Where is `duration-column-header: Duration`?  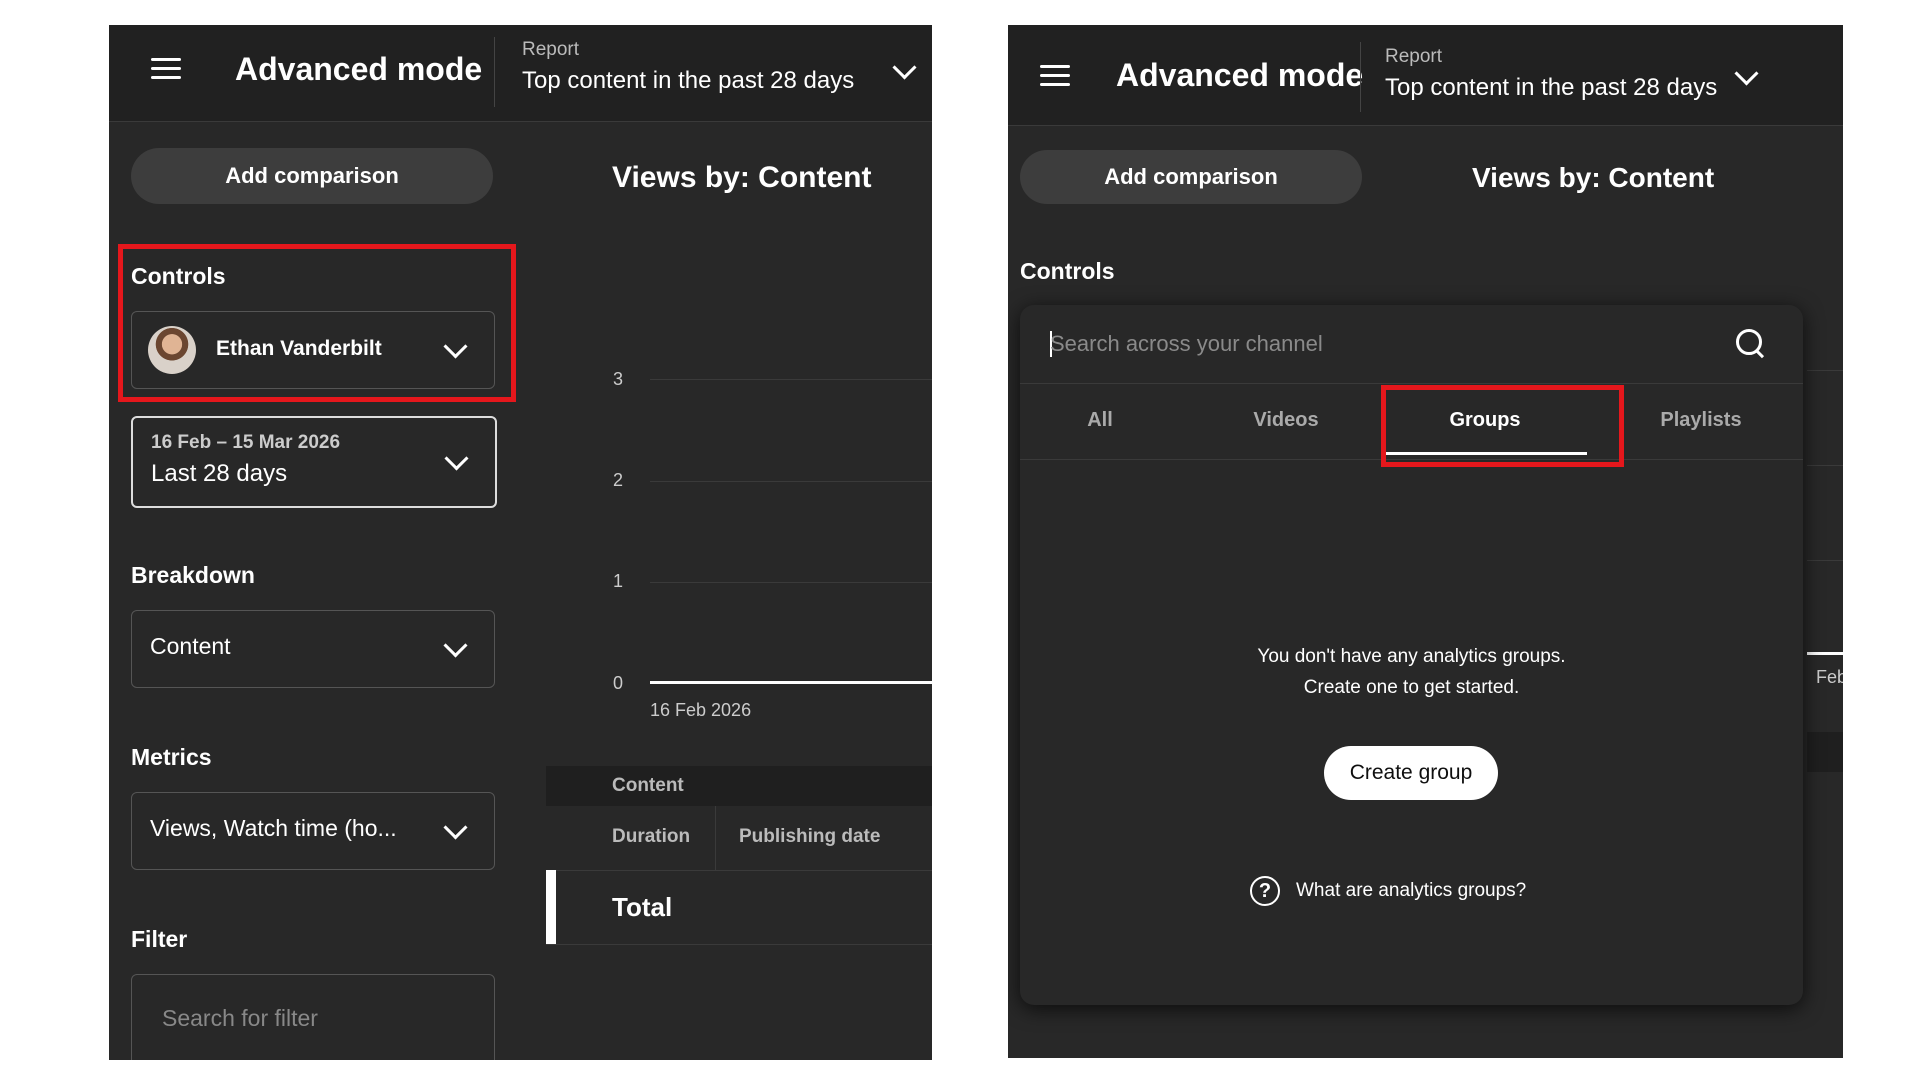 duration-column-header: Duration is located at coordinates (651, 837).